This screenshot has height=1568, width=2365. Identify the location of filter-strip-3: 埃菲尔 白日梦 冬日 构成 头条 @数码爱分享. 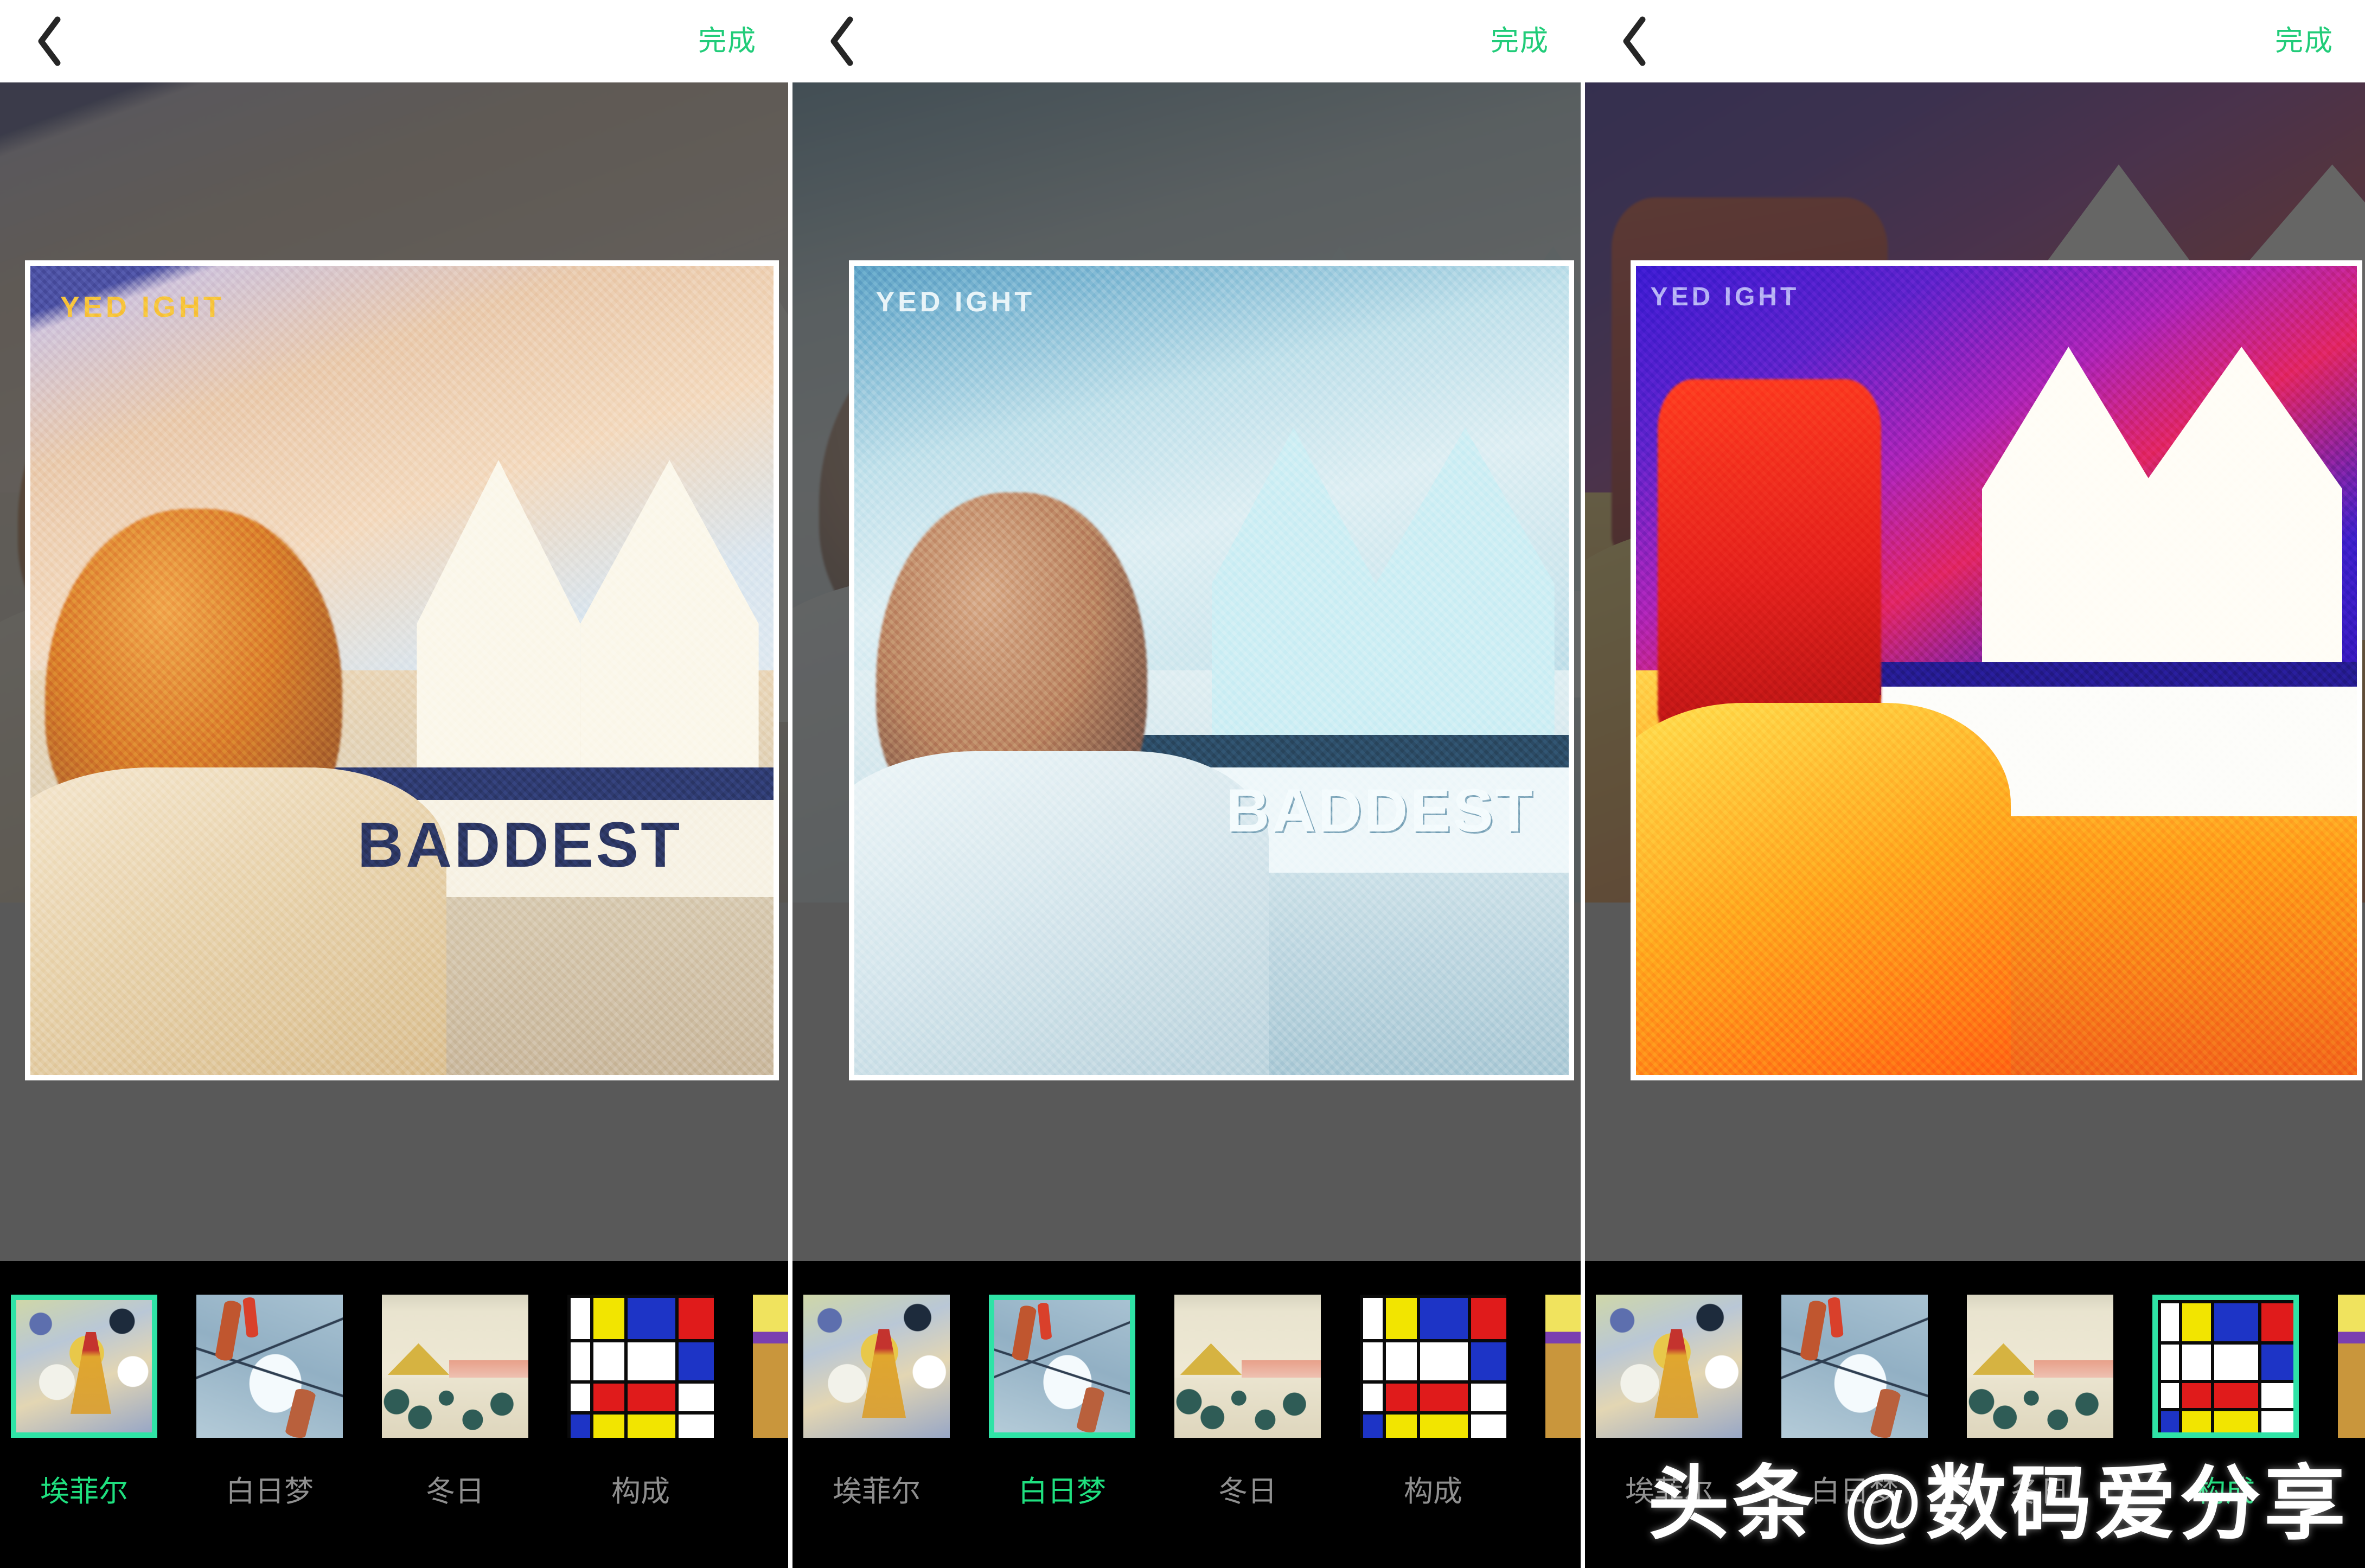
(1975, 1414).